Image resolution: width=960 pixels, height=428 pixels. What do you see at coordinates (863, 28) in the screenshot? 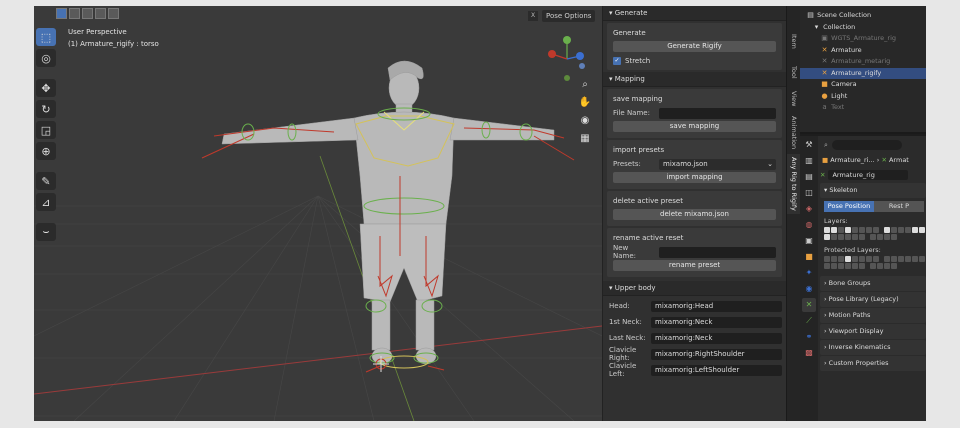
I see `outliner-row-collection: ▾ Collection` at bounding box center [863, 28].